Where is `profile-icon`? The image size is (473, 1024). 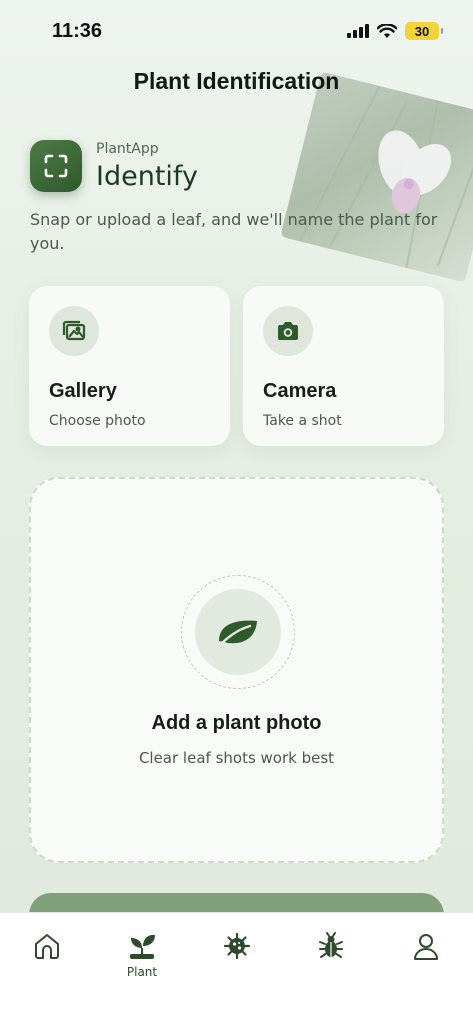
profile-icon is located at coordinates (426, 947).